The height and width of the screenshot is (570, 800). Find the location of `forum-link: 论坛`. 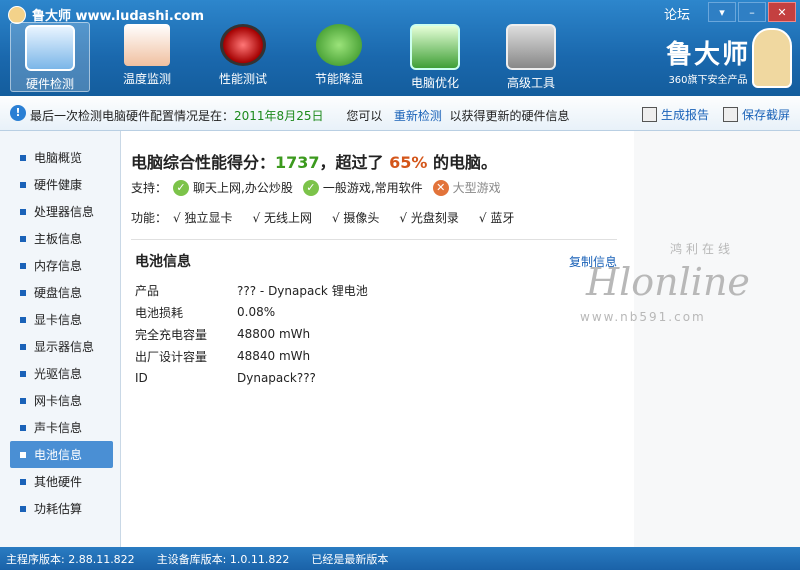

forum-link: 论坛 is located at coordinates (677, 13).